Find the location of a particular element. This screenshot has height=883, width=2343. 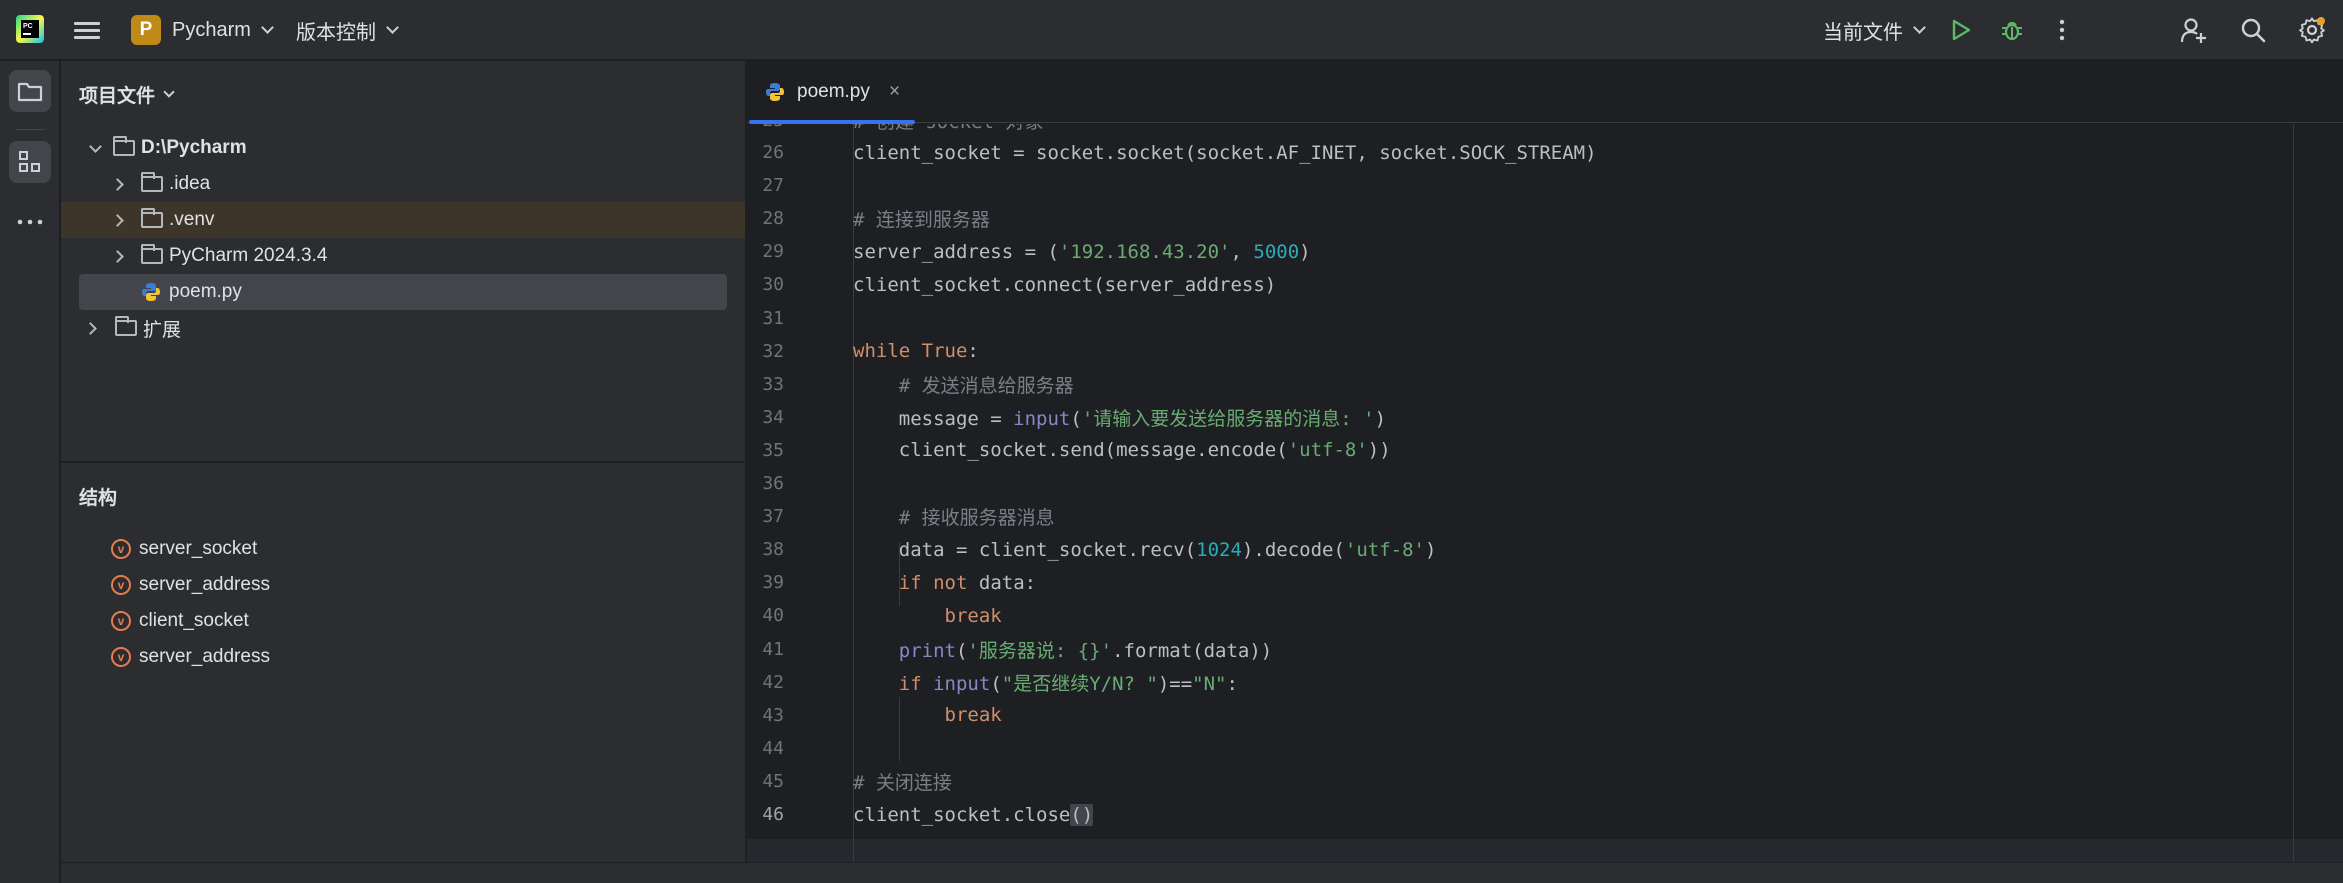

tree-item-extensions: 扩展 is located at coordinates (403, 328).